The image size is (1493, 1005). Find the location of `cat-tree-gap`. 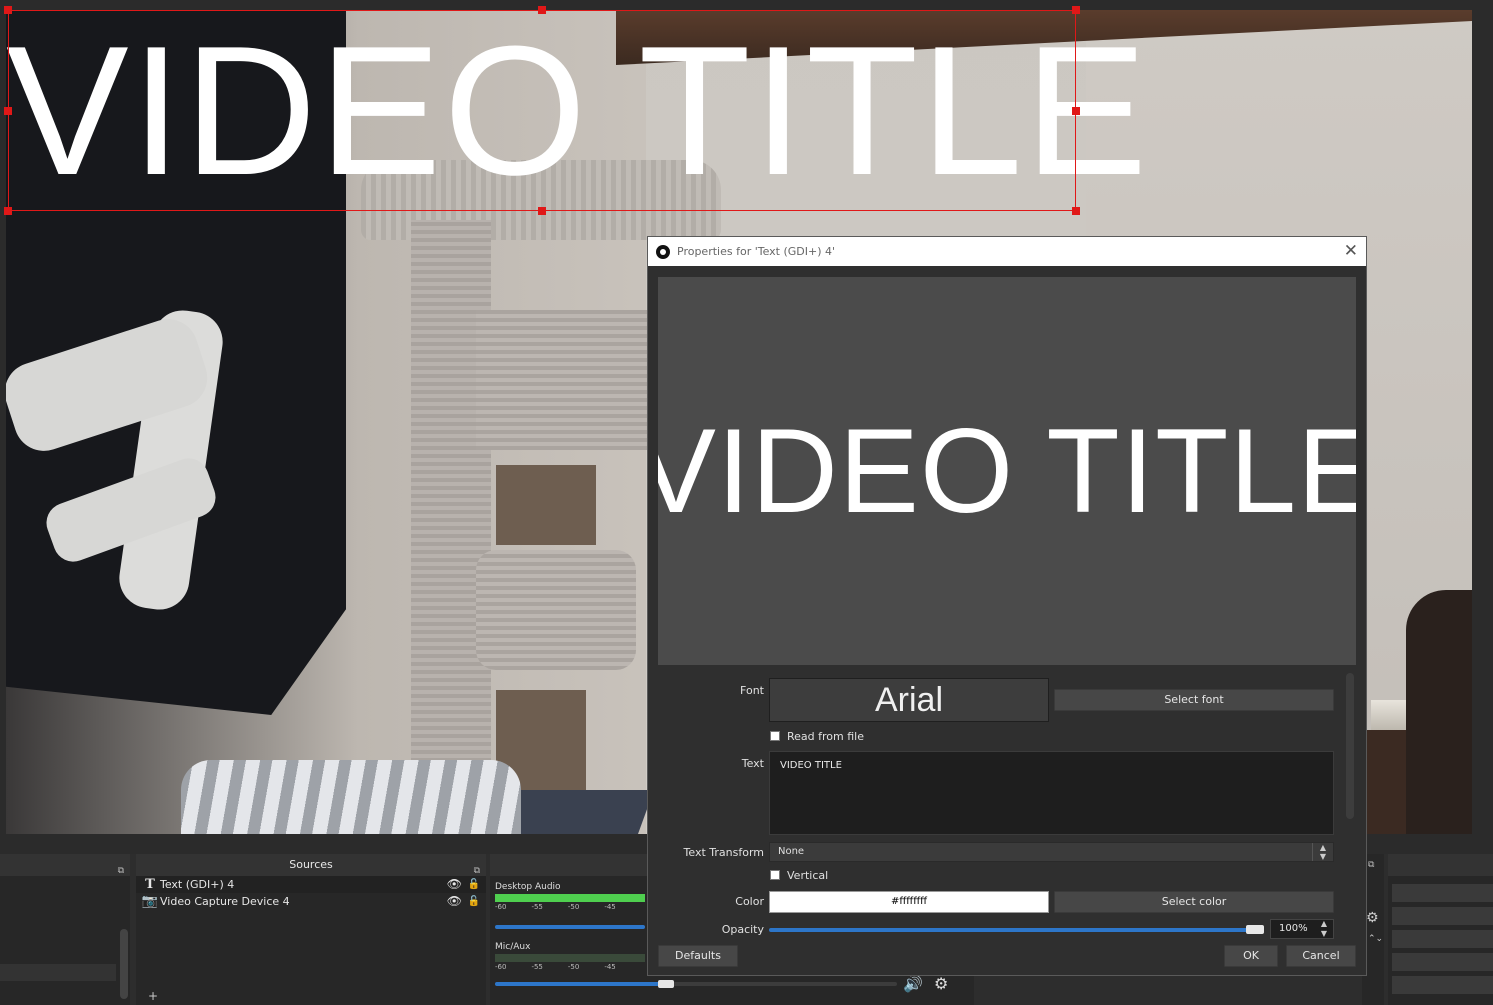

cat-tree-gap is located at coordinates (546, 505).